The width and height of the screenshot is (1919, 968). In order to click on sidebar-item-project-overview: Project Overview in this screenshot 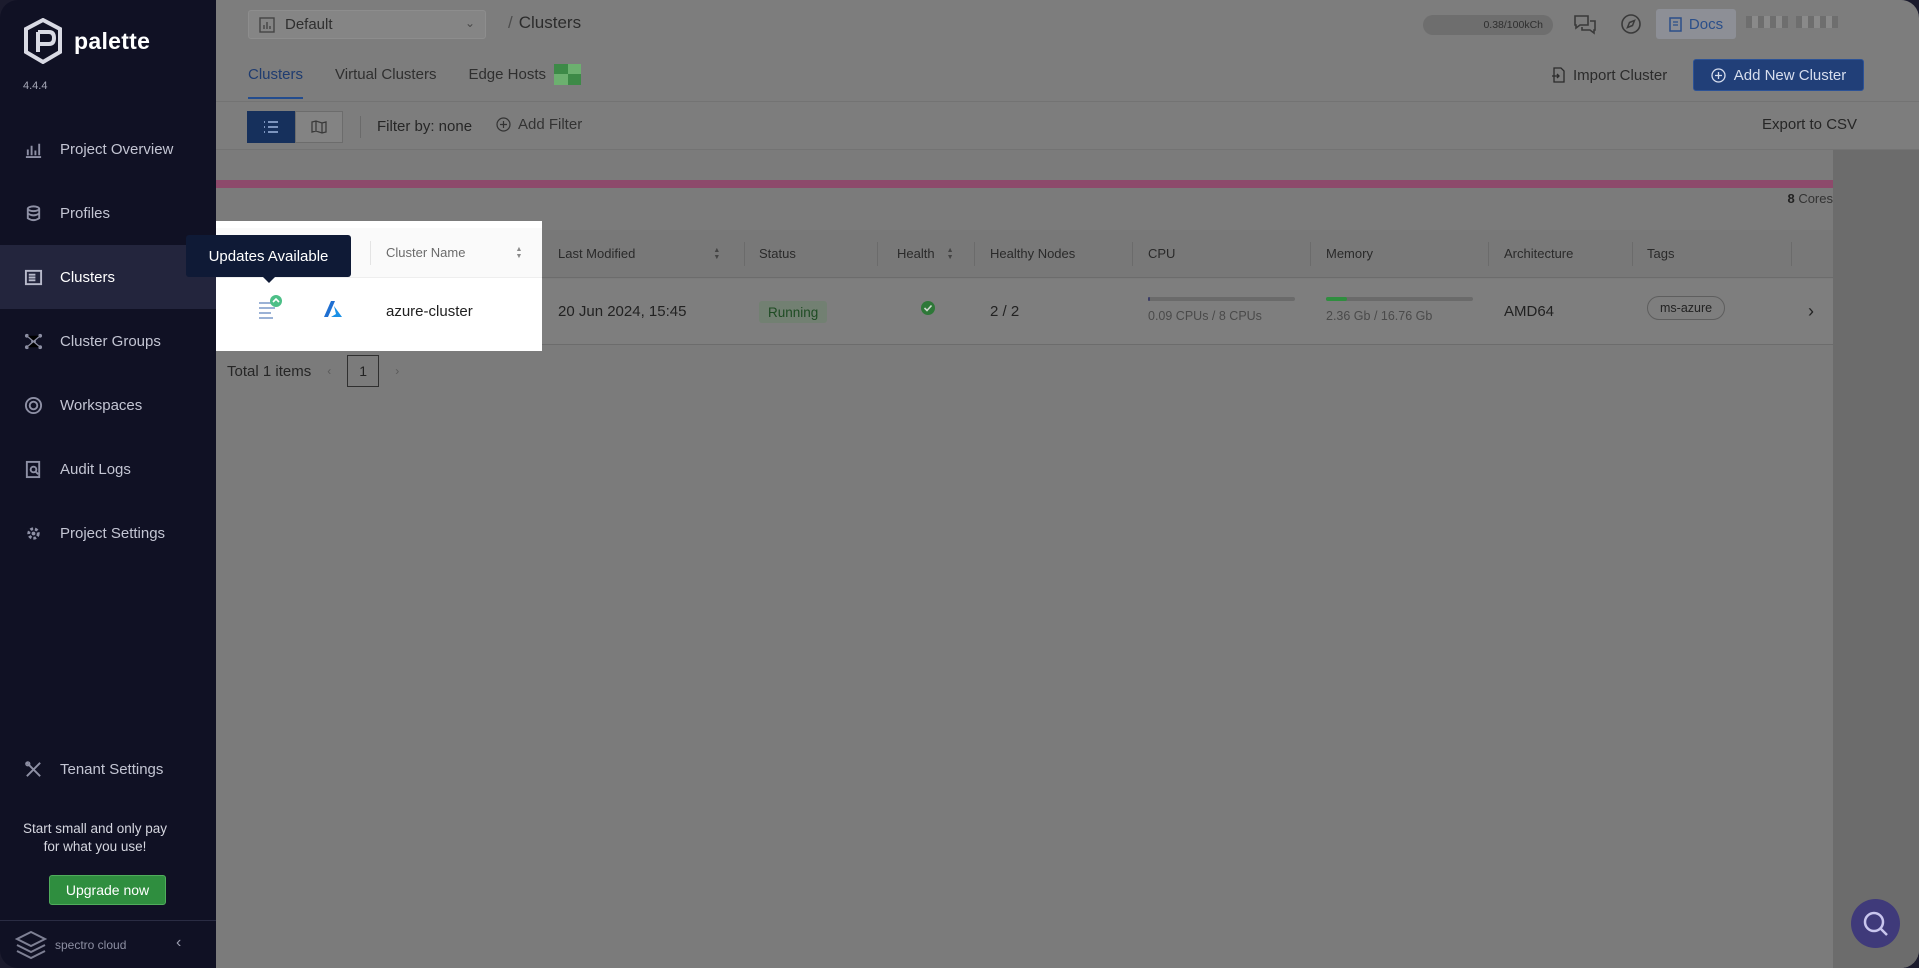, I will do `click(108, 149)`.